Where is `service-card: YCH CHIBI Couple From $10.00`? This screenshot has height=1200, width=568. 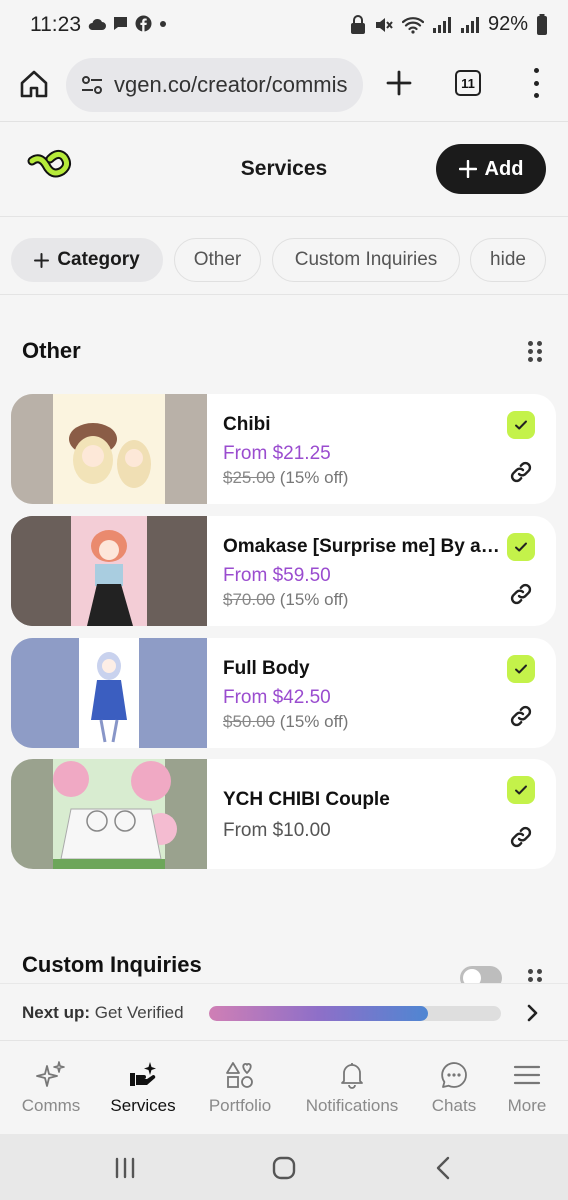
service-card: YCH CHIBI Couple From $10.00 is located at coordinates (283, 814).